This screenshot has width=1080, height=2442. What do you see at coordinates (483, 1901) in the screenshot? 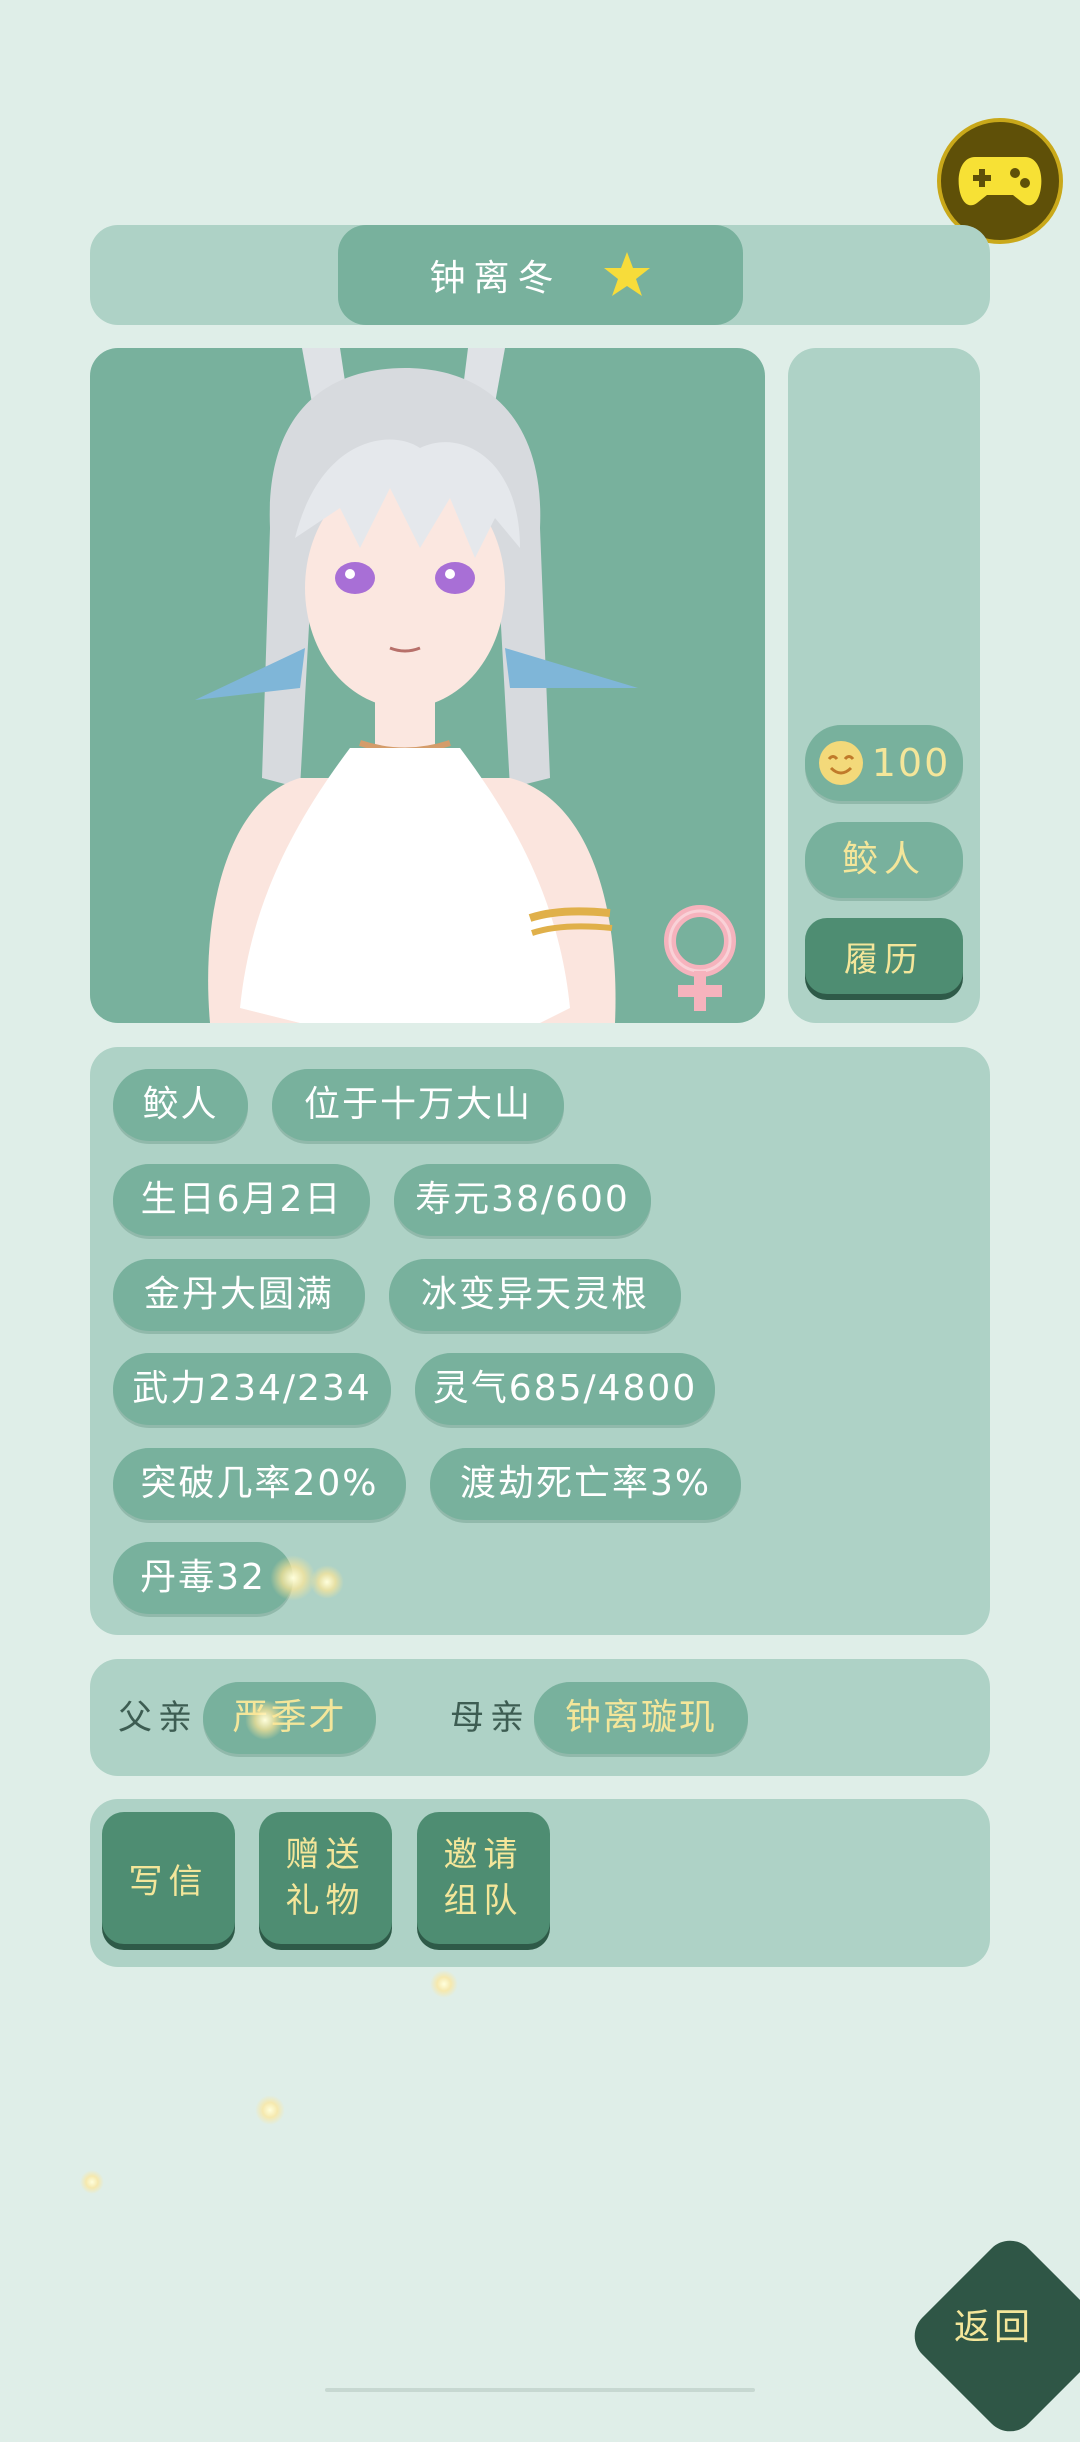
I see `invite-label-line2: 组队` at bounding box center [483, 1901].